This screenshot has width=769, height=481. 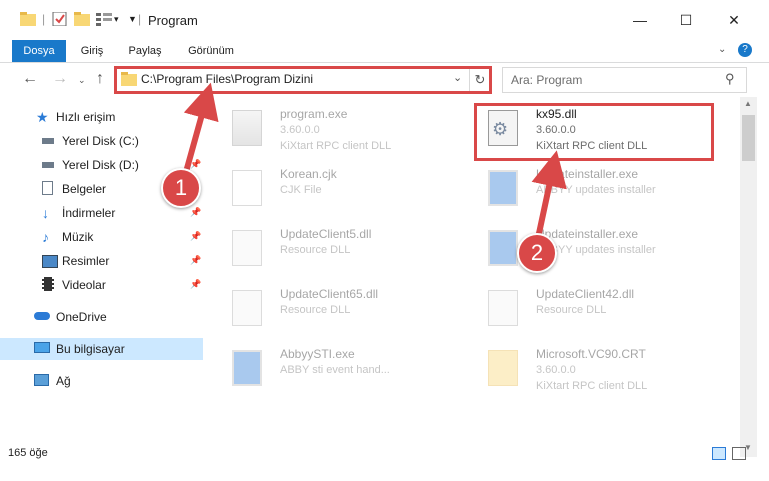 What do you see at coordinates (132, 19) in the screenshot?
I see `chevron-down-icon: ▼` at bounding box center [132, 19].